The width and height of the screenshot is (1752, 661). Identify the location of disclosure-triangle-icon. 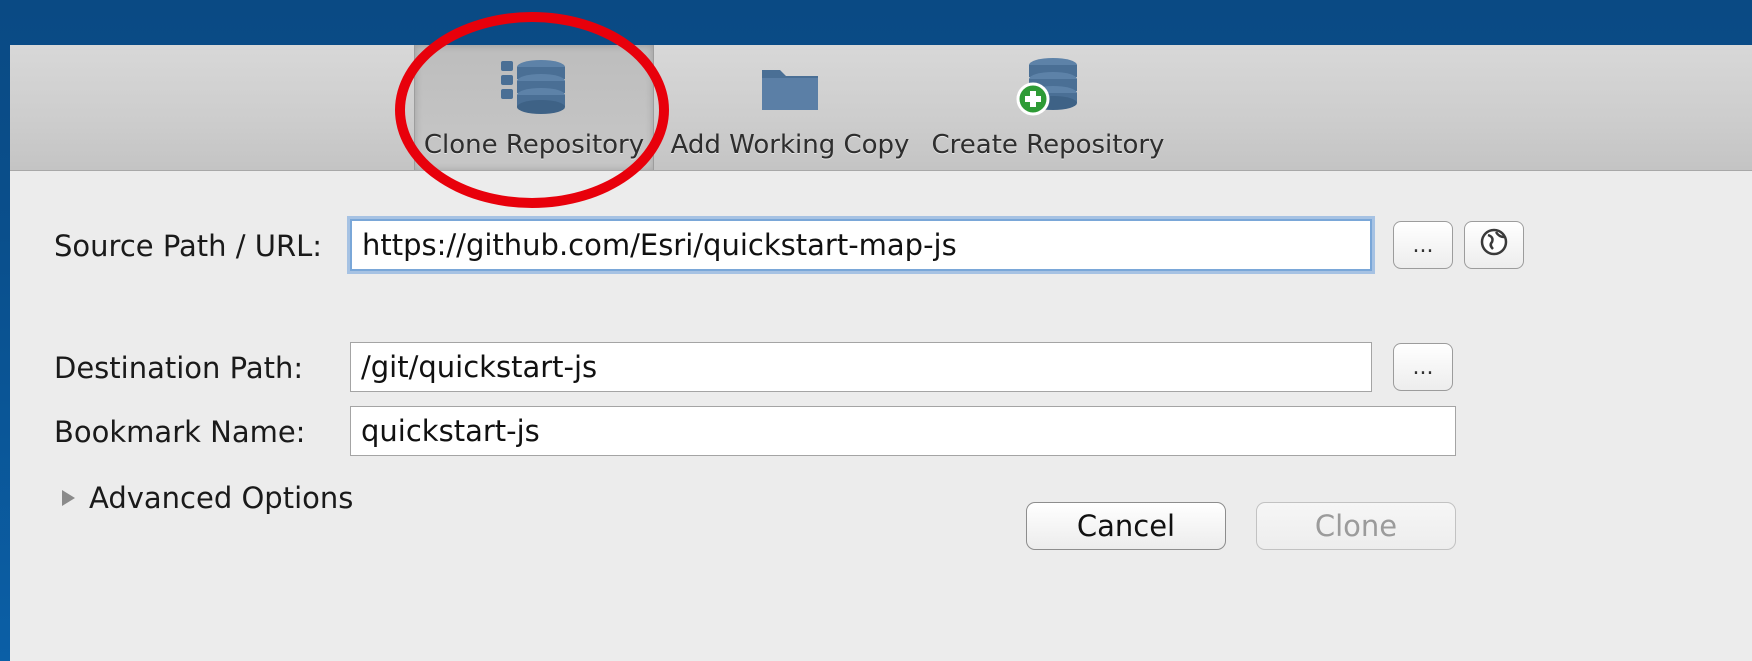
(68, 498).